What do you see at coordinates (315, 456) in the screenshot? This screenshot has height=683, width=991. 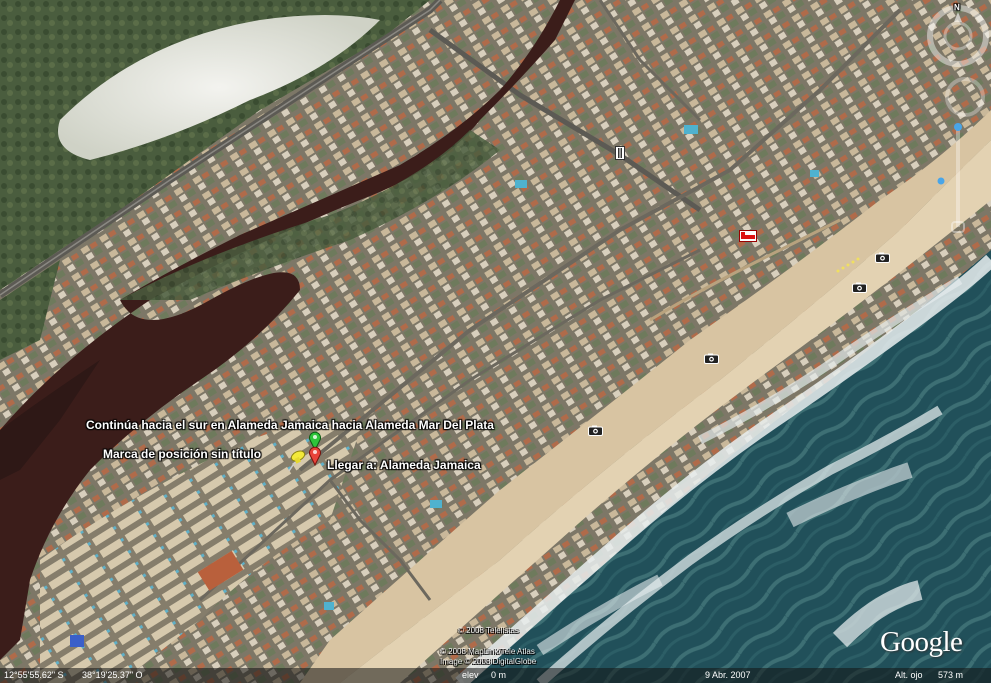 I see `red-end-pin-icon` at bounding box center [315, 456].